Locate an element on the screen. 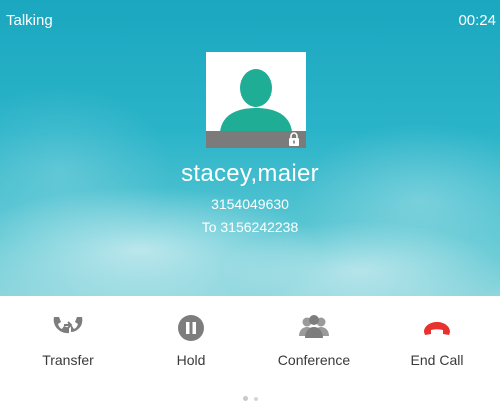  end-call-button: End Call is located at coordinates (437, 344).